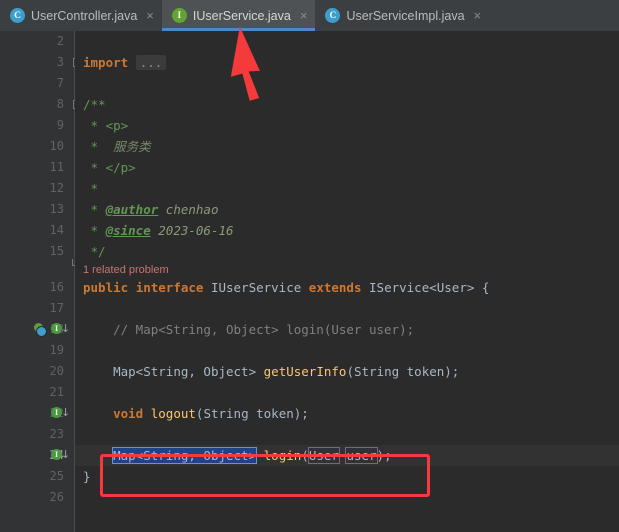  I want to click on keyword-extends: extends, so click(335, 287).